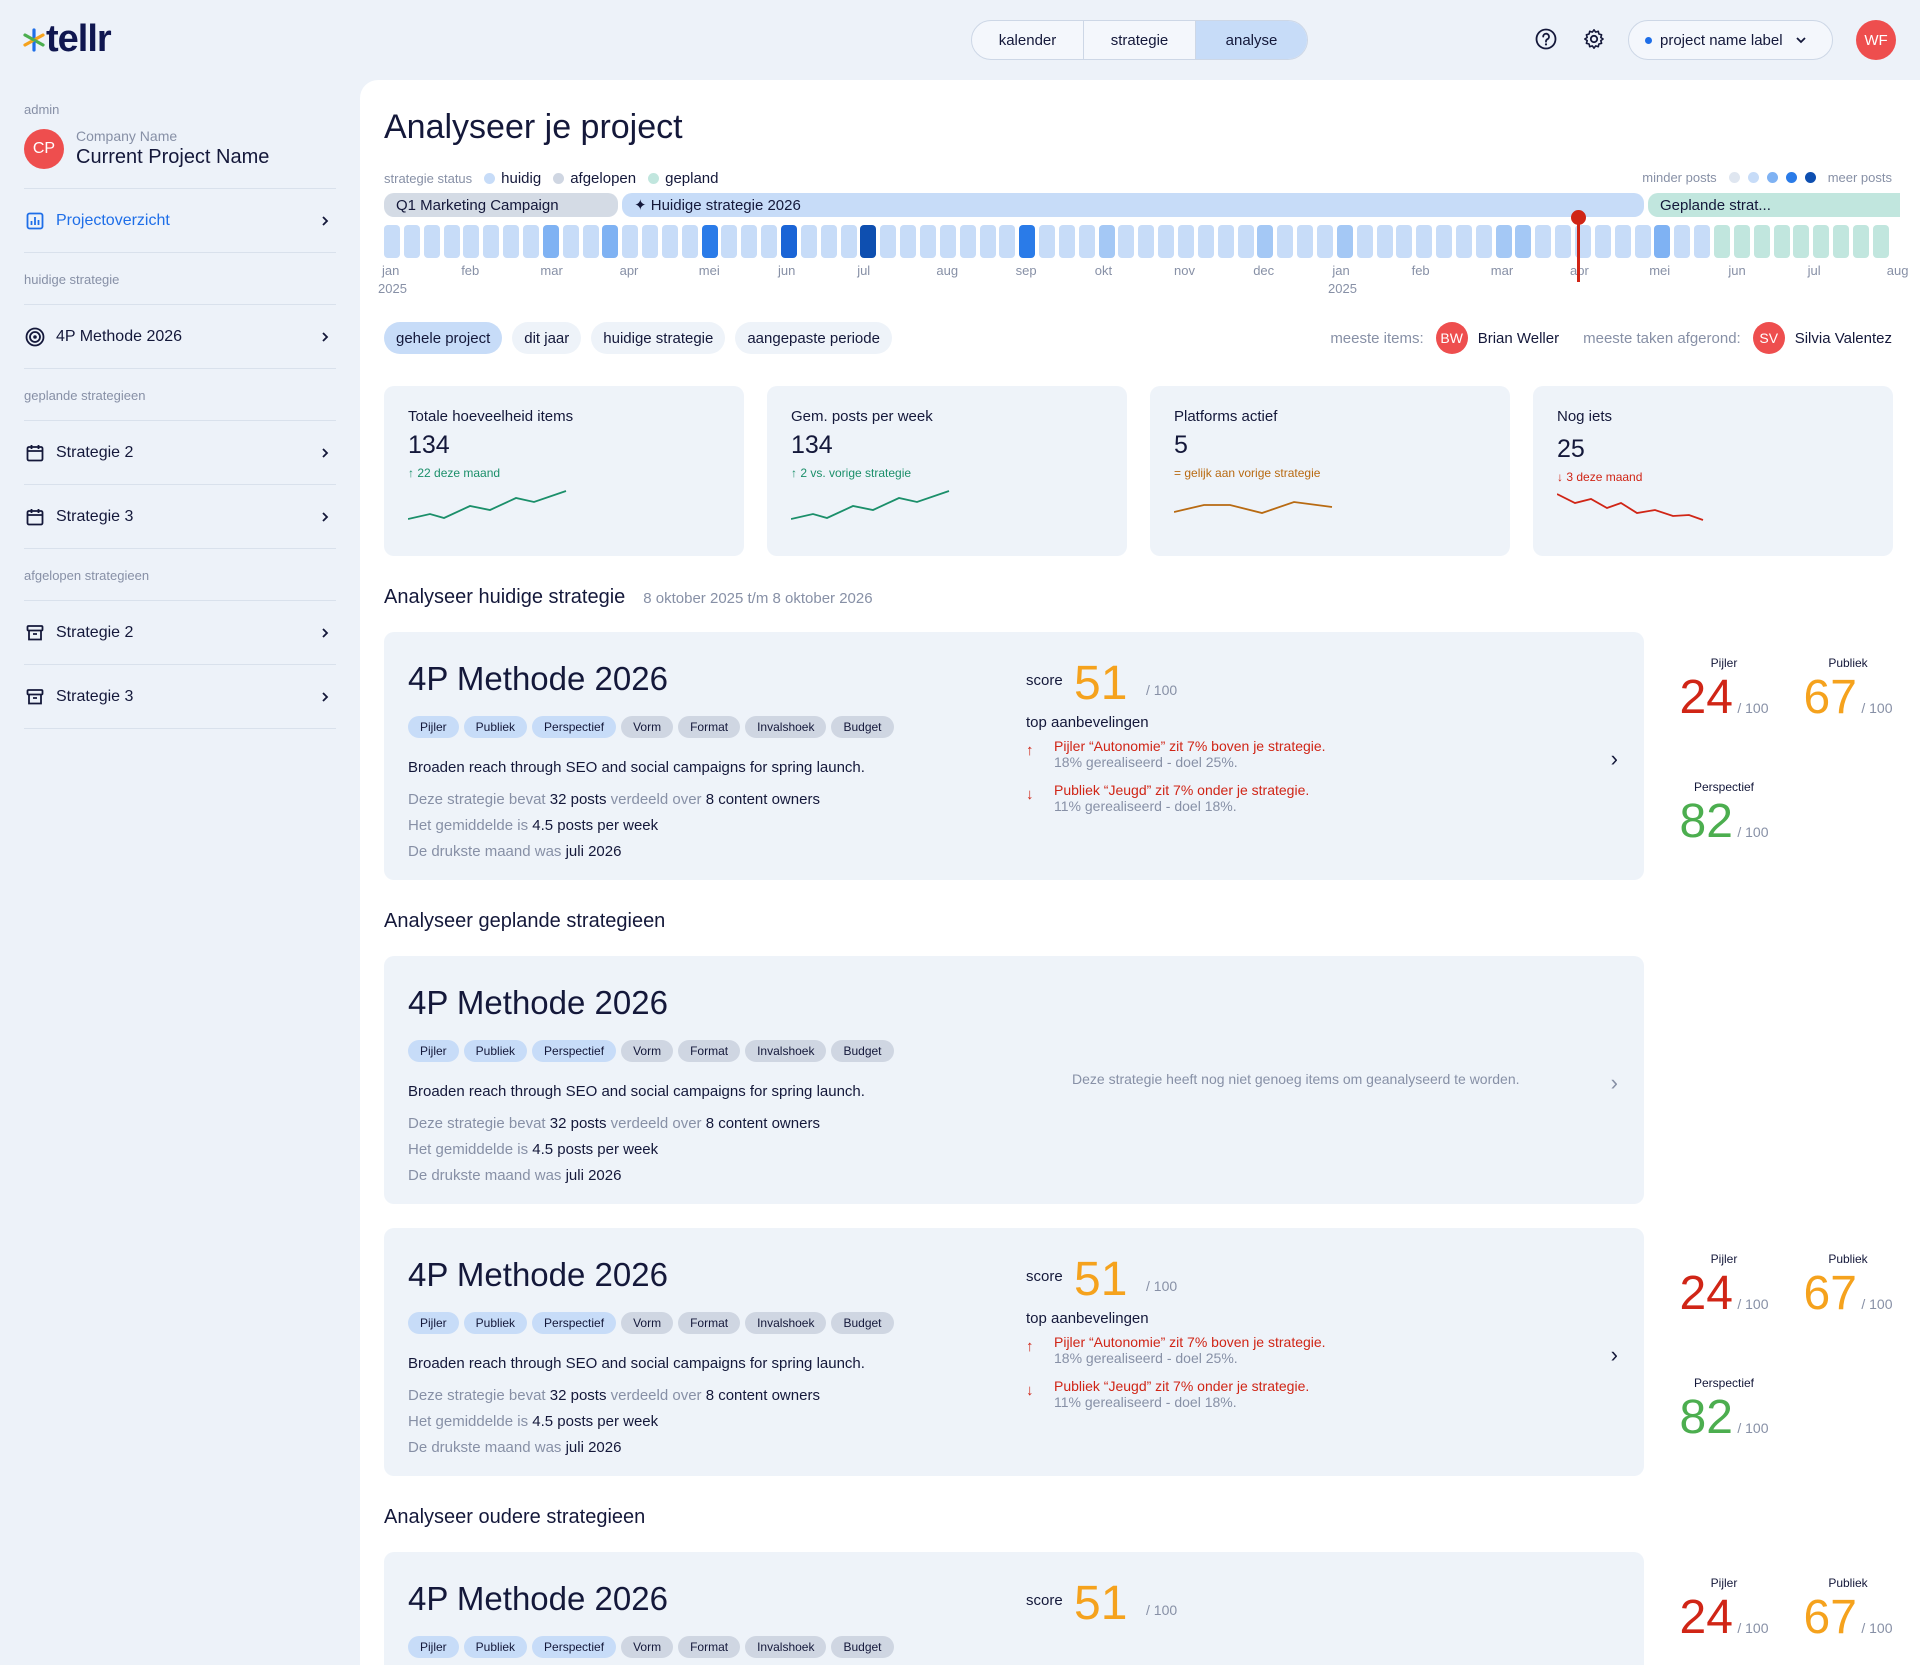 The image size is (1920, 1665). I want to click on contributor-avatar: BW, so click(1451, 338).